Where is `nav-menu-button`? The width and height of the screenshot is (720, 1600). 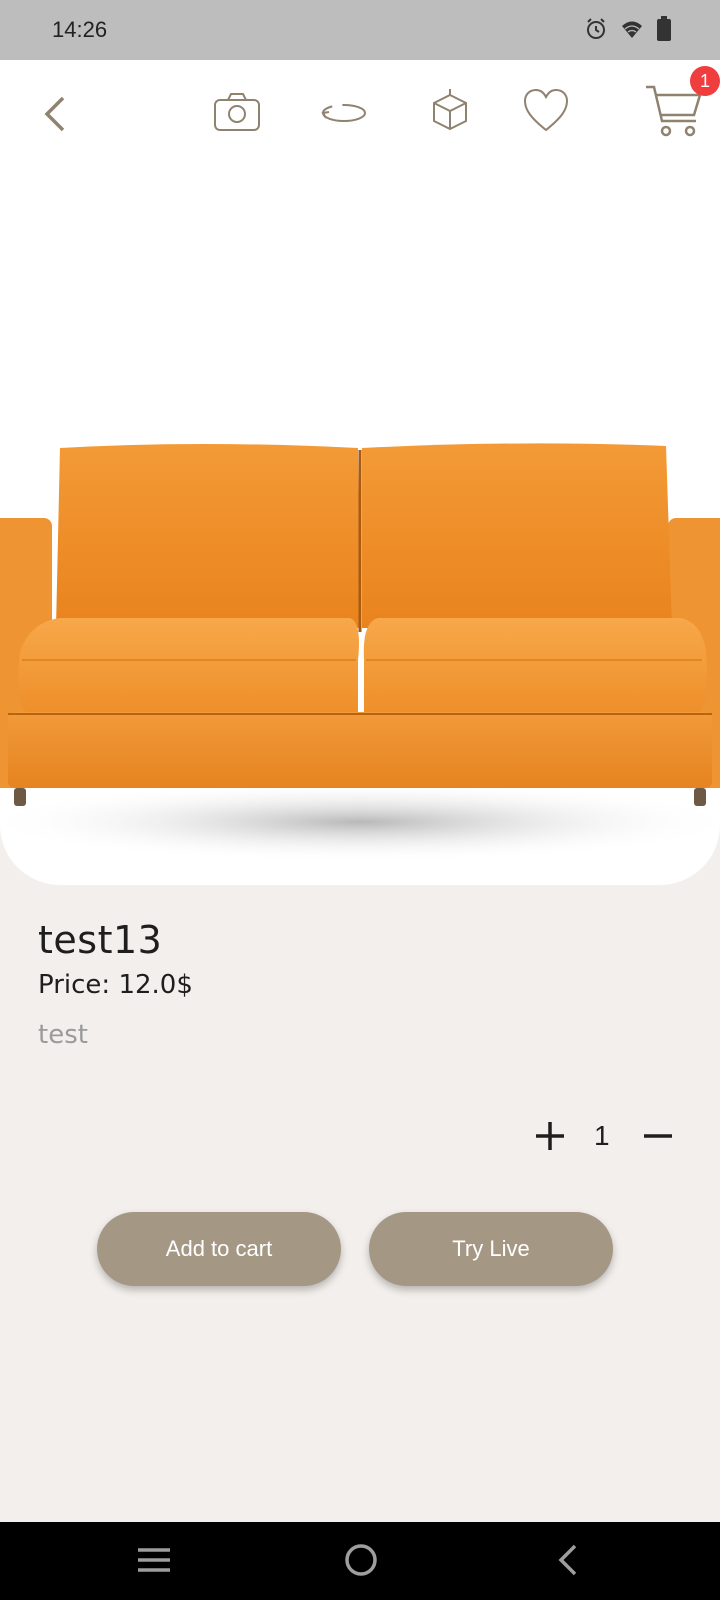 nav-menu-button is located at coordinates (154, 1562).